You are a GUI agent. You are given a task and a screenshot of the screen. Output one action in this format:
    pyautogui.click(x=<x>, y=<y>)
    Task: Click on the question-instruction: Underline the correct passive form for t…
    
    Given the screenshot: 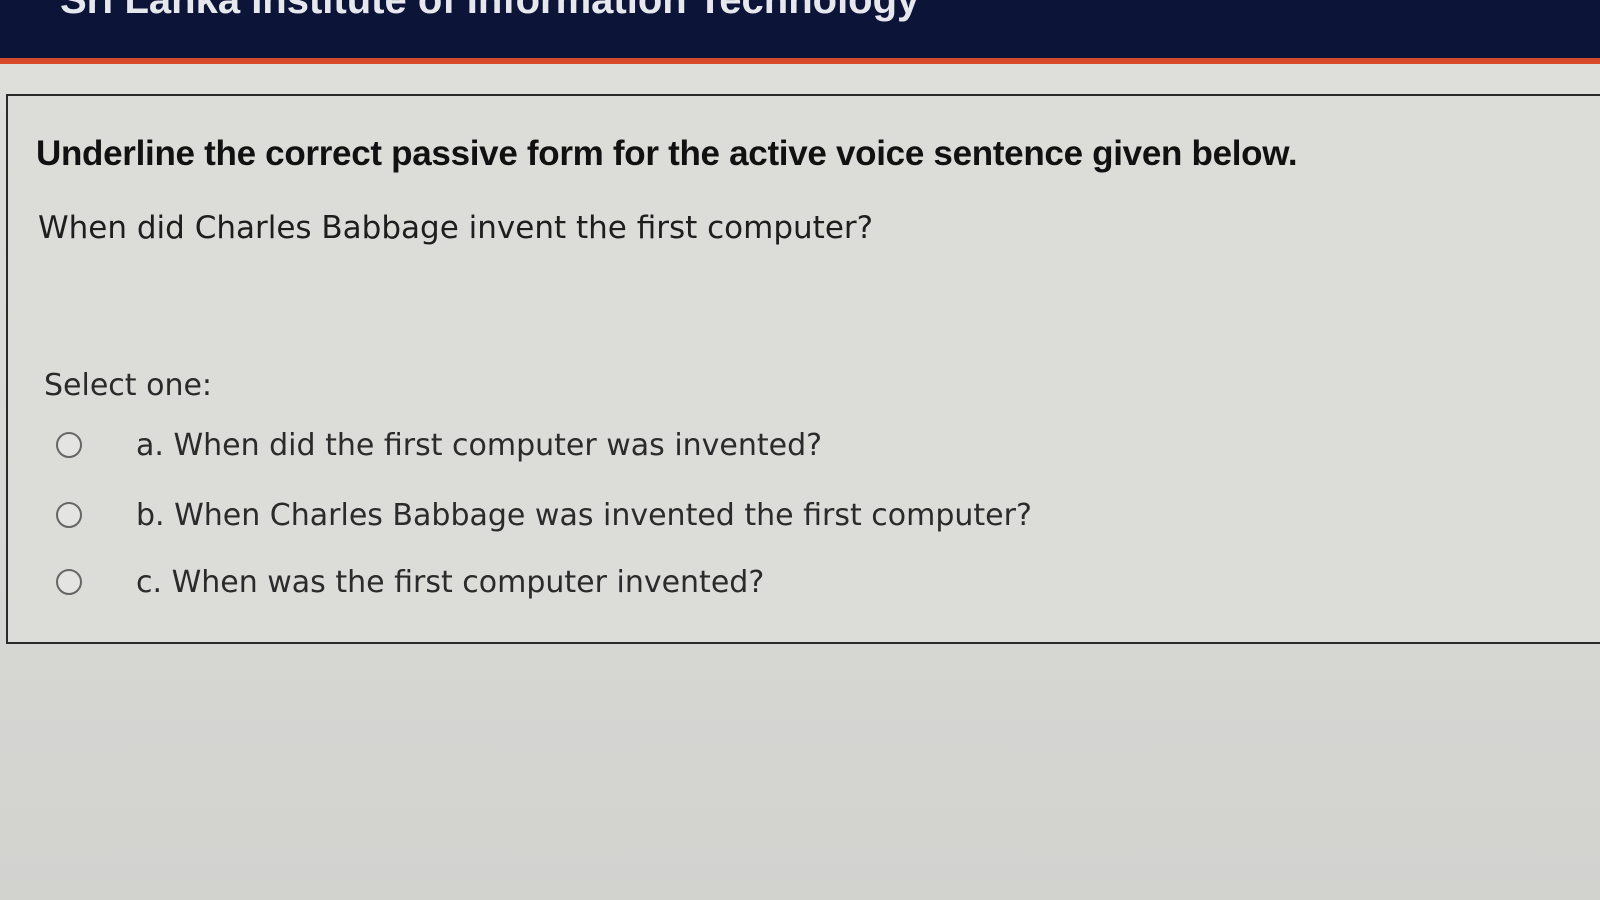 What is the action you would take?
    pyautogui.click(x=667, y=153)
    